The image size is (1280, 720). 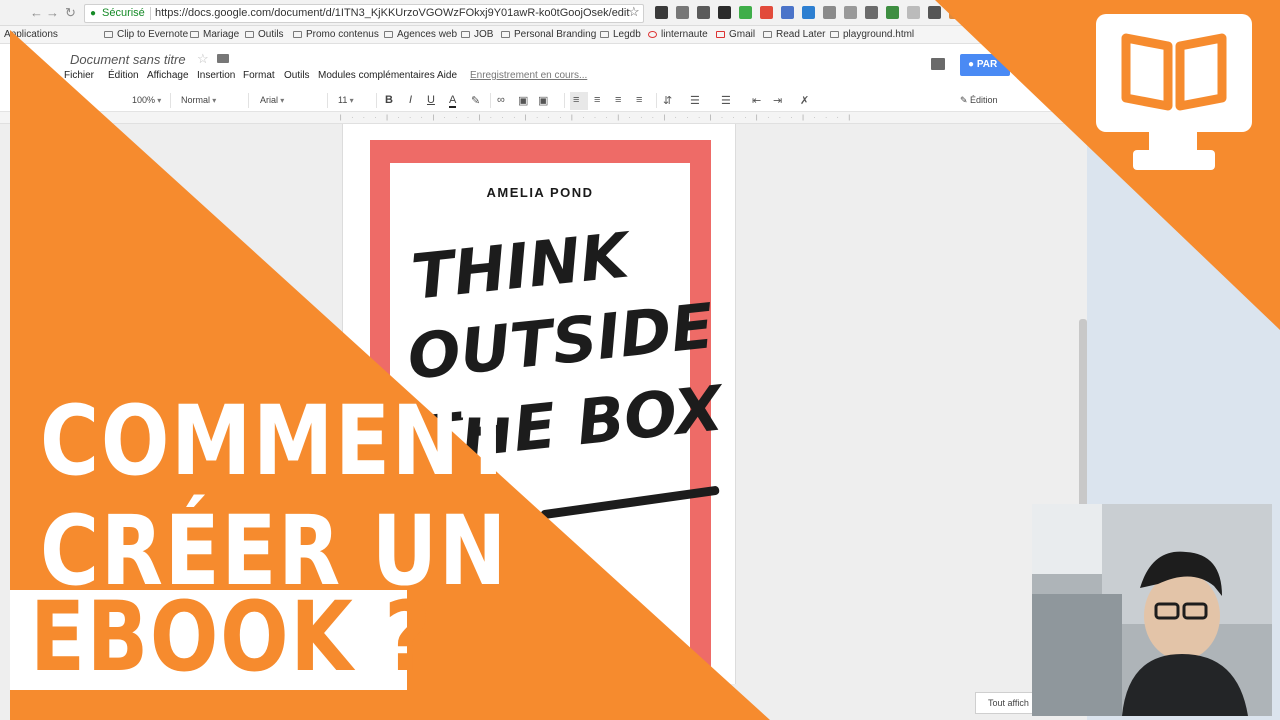 I want to click on monitor-base-icon, so click(x=1174, y=160).